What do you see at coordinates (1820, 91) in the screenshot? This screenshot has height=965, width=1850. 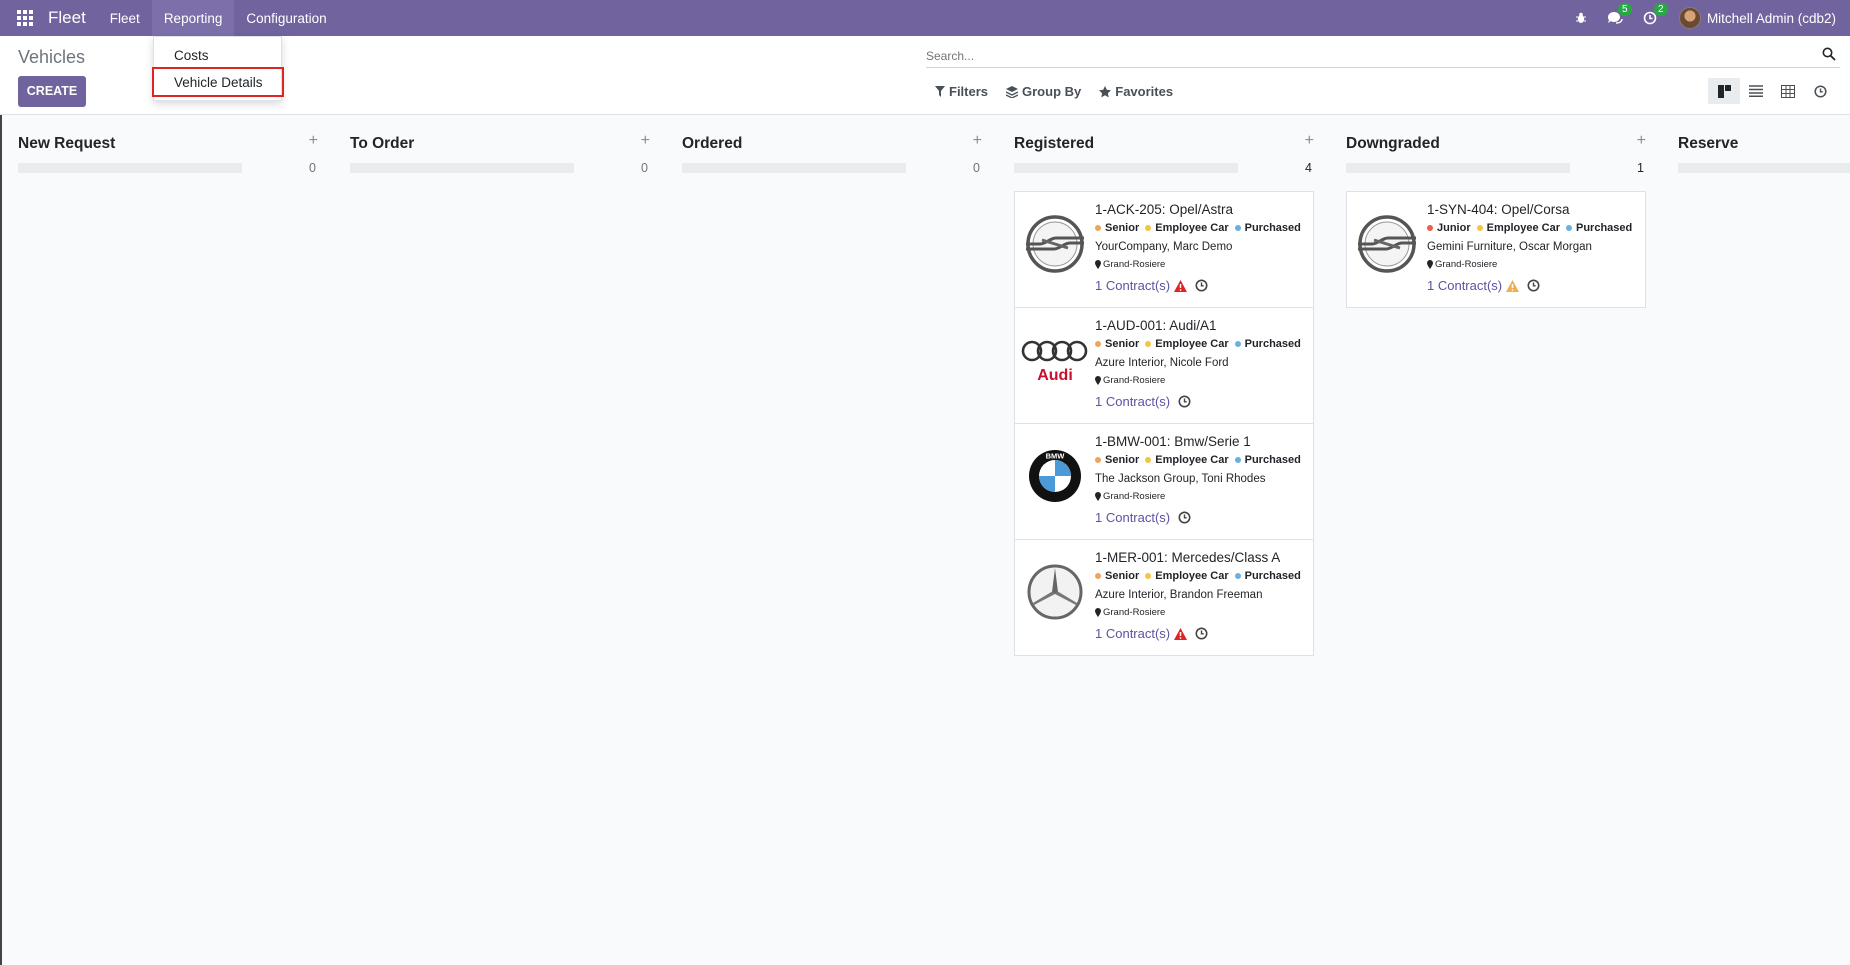 I see `activity-view-icon` at bounding box center [1820, 91].